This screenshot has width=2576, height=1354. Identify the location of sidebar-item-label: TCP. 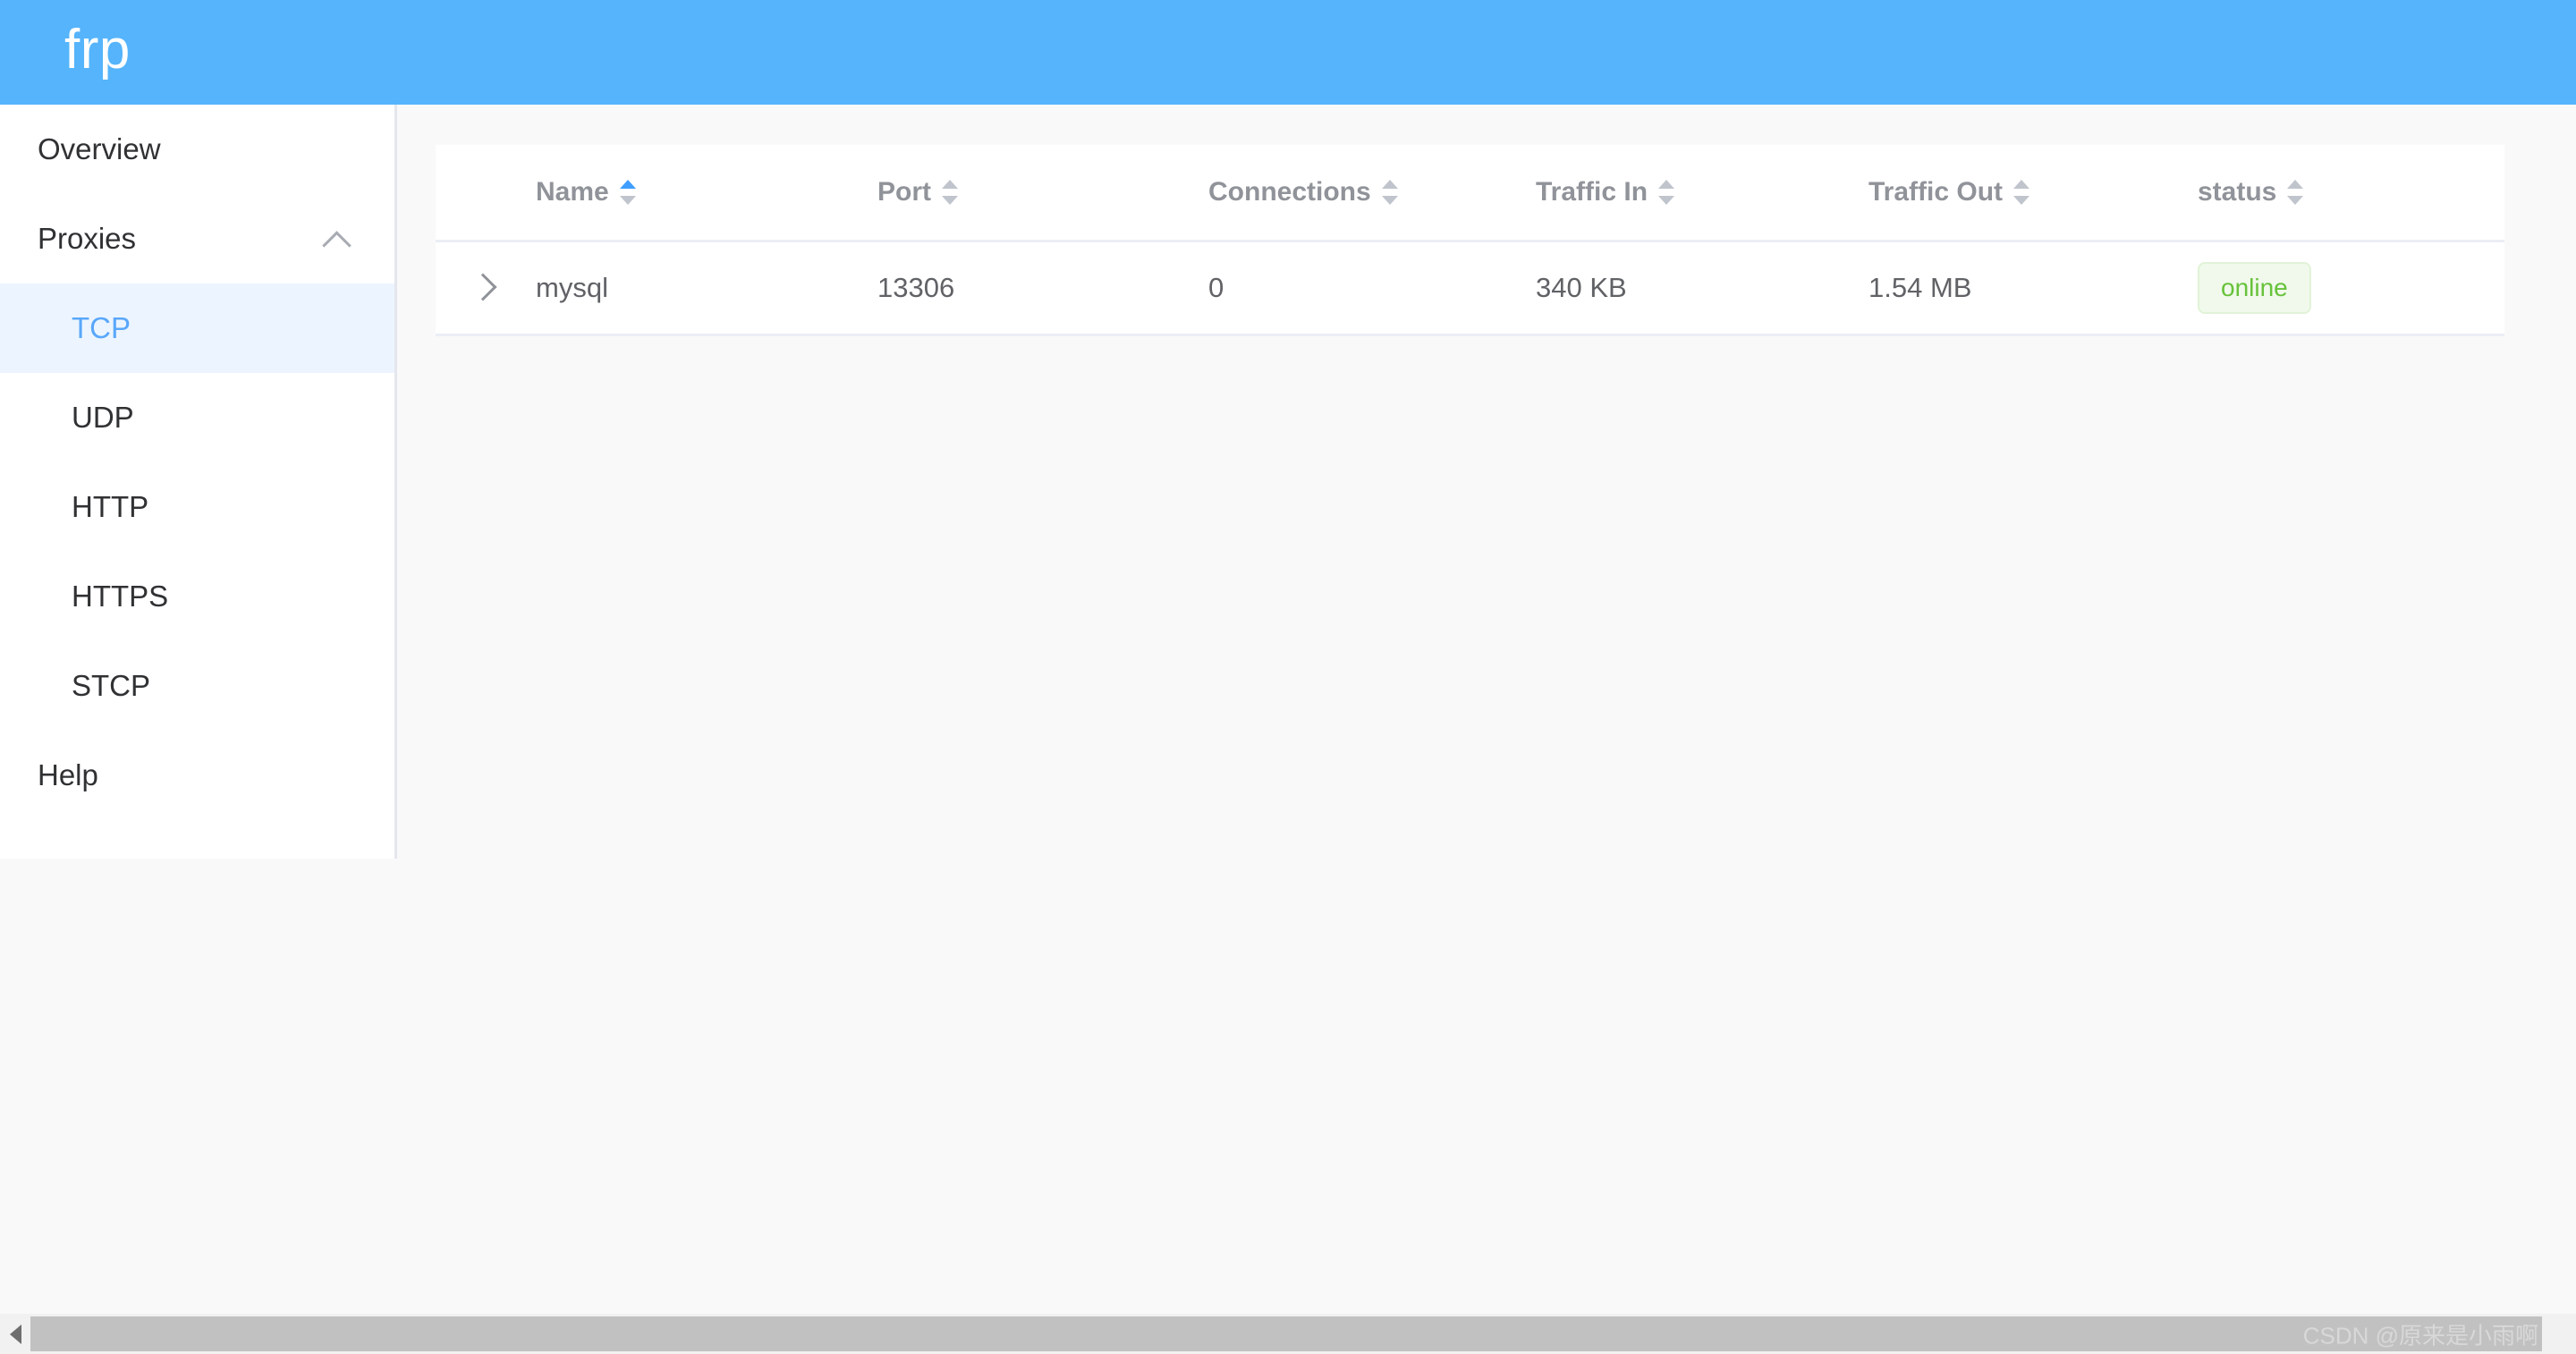
(101, 327).